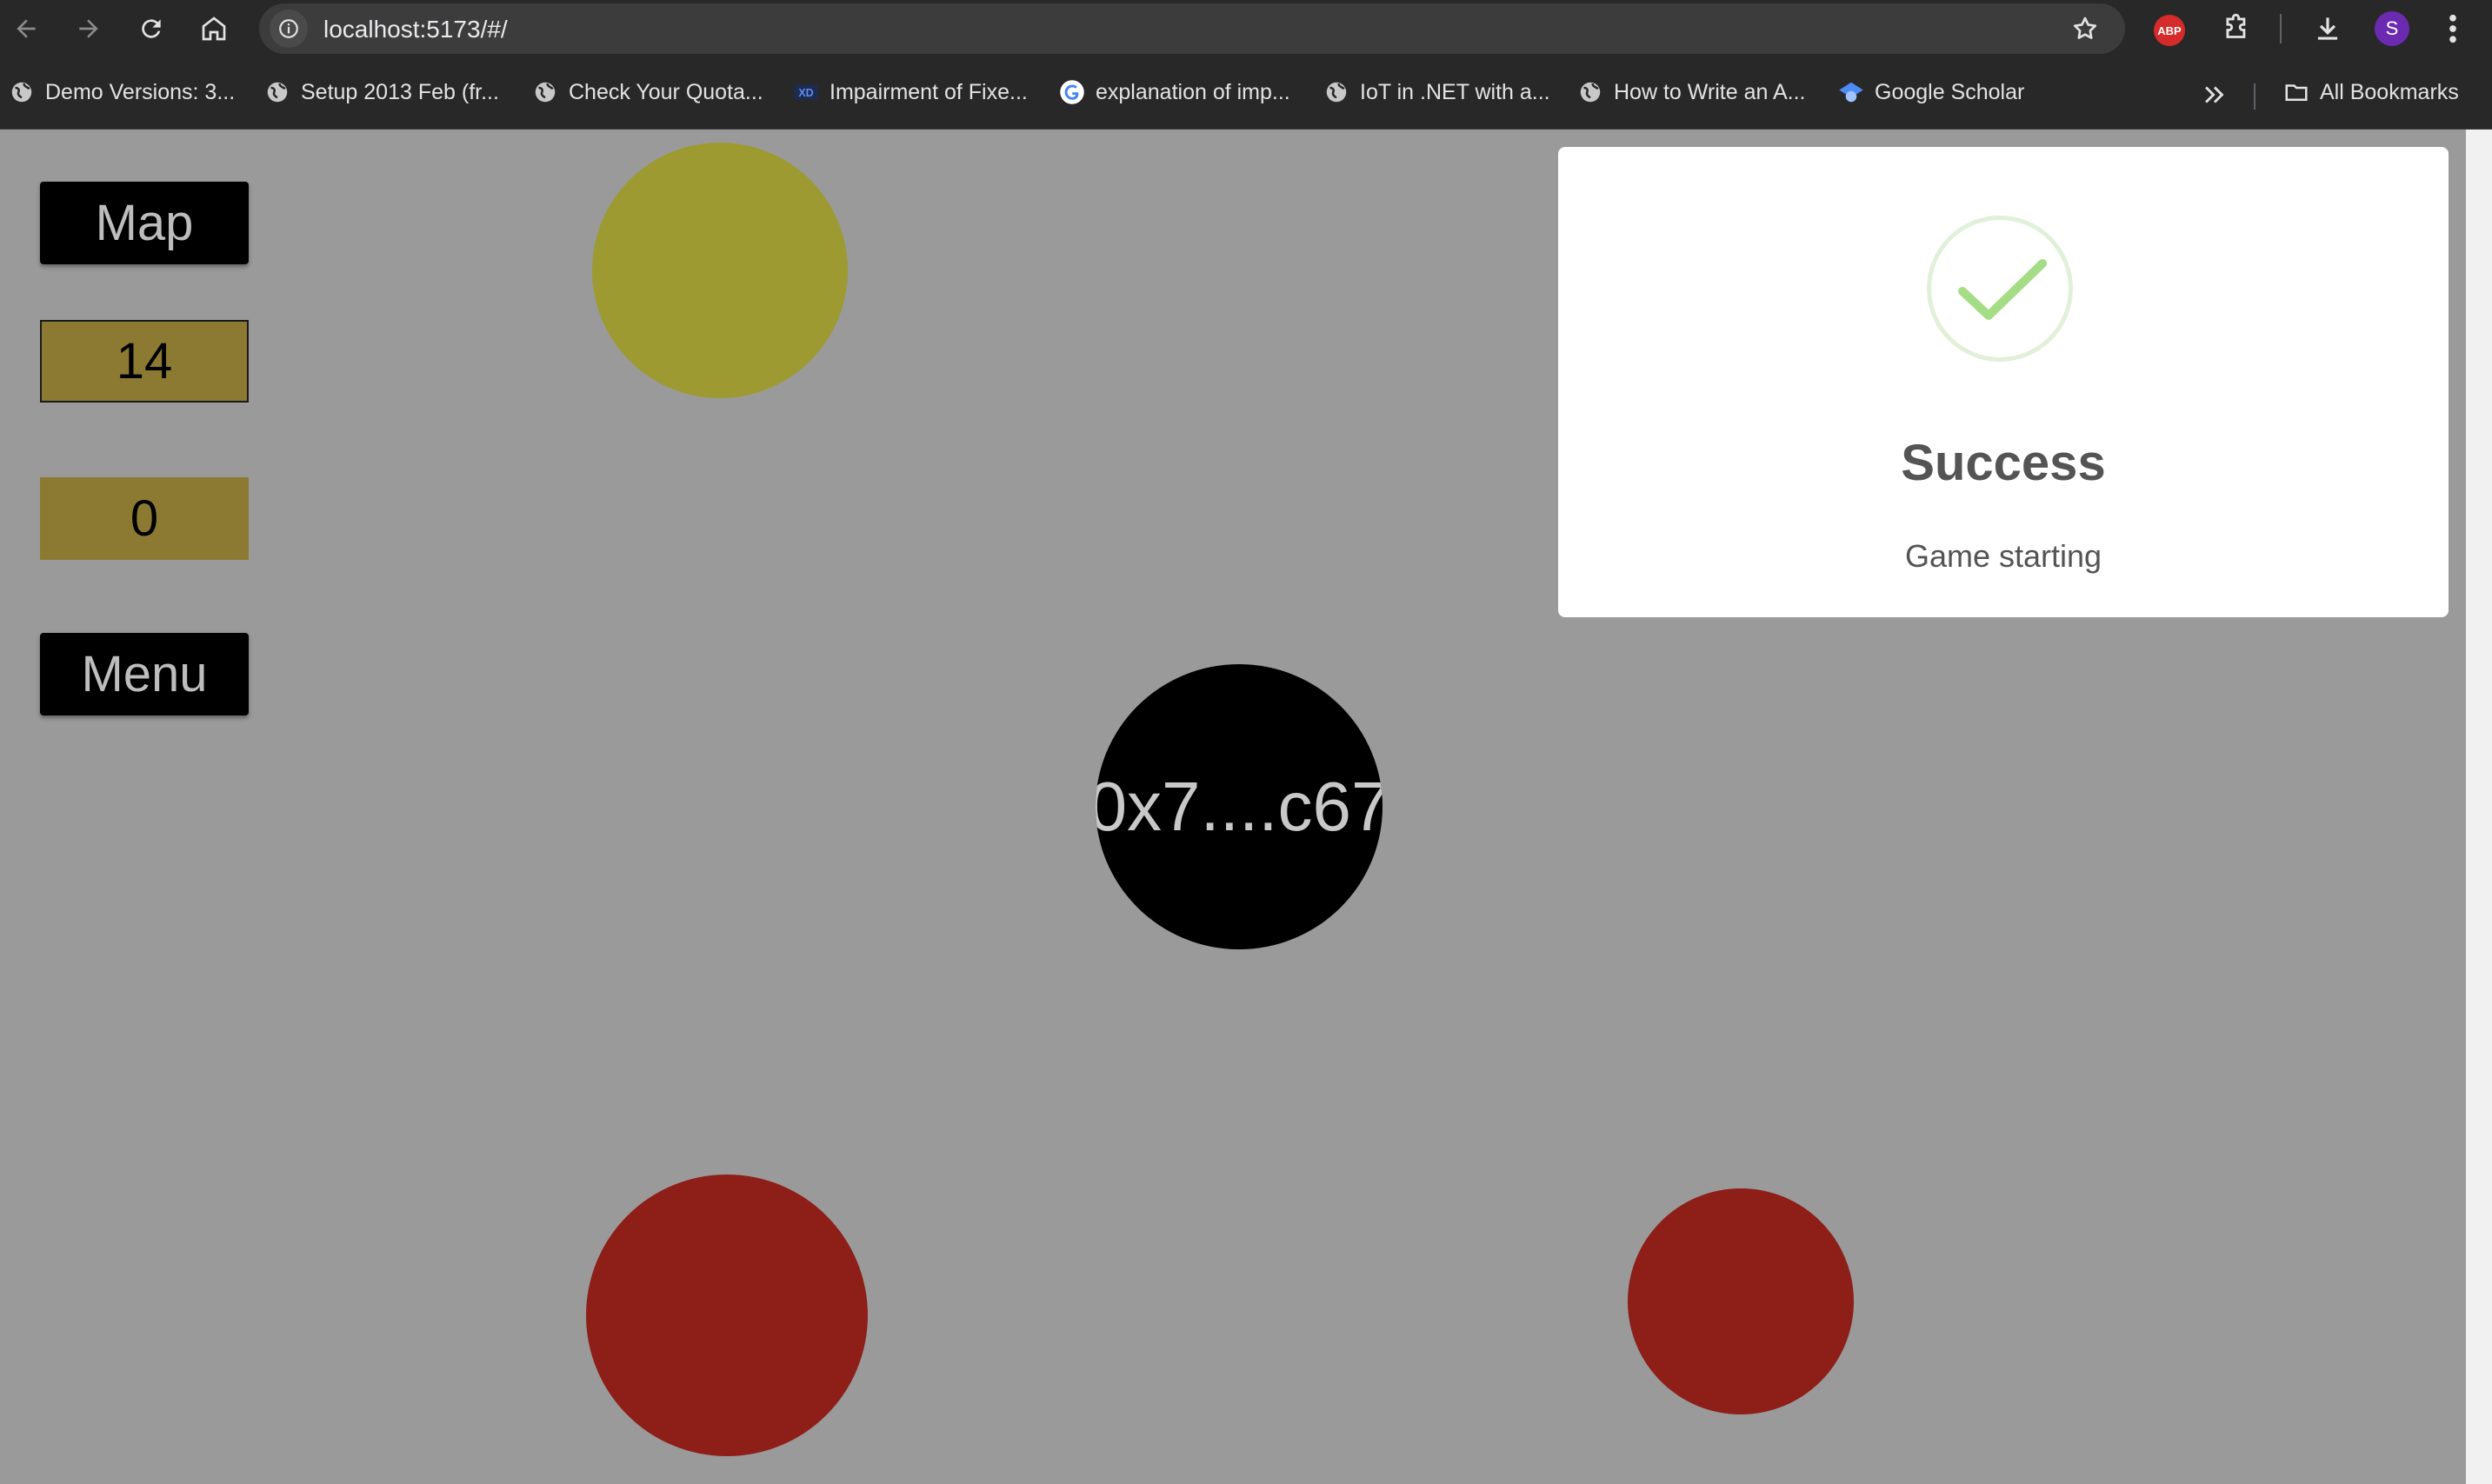  What do you see at coordinates (2392, 28) in the screenshot?
I see `profile-avatar: S` at bounding box center [2392, 28].